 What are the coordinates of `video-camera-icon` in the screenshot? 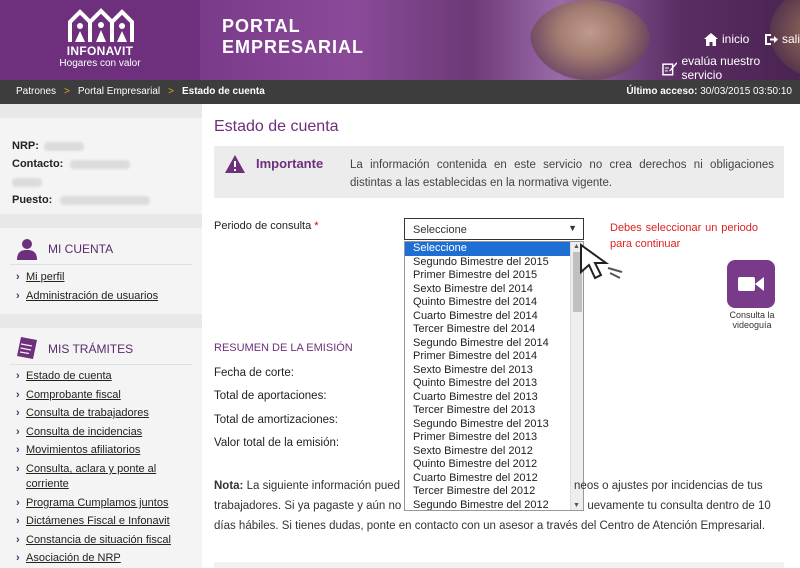 It's located at (751, 284).